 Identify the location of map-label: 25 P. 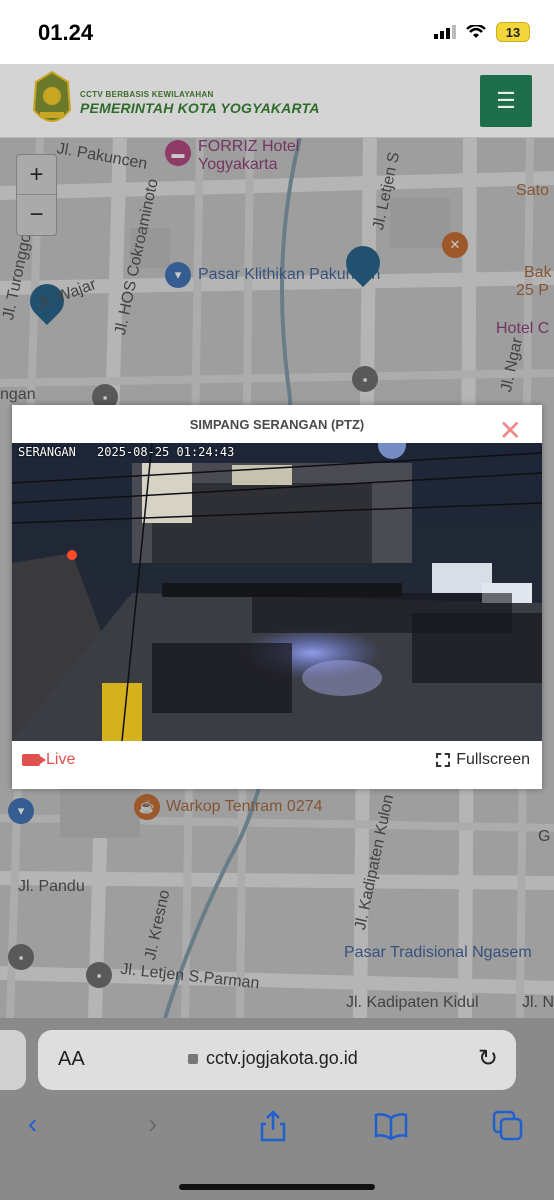
(532, 290).